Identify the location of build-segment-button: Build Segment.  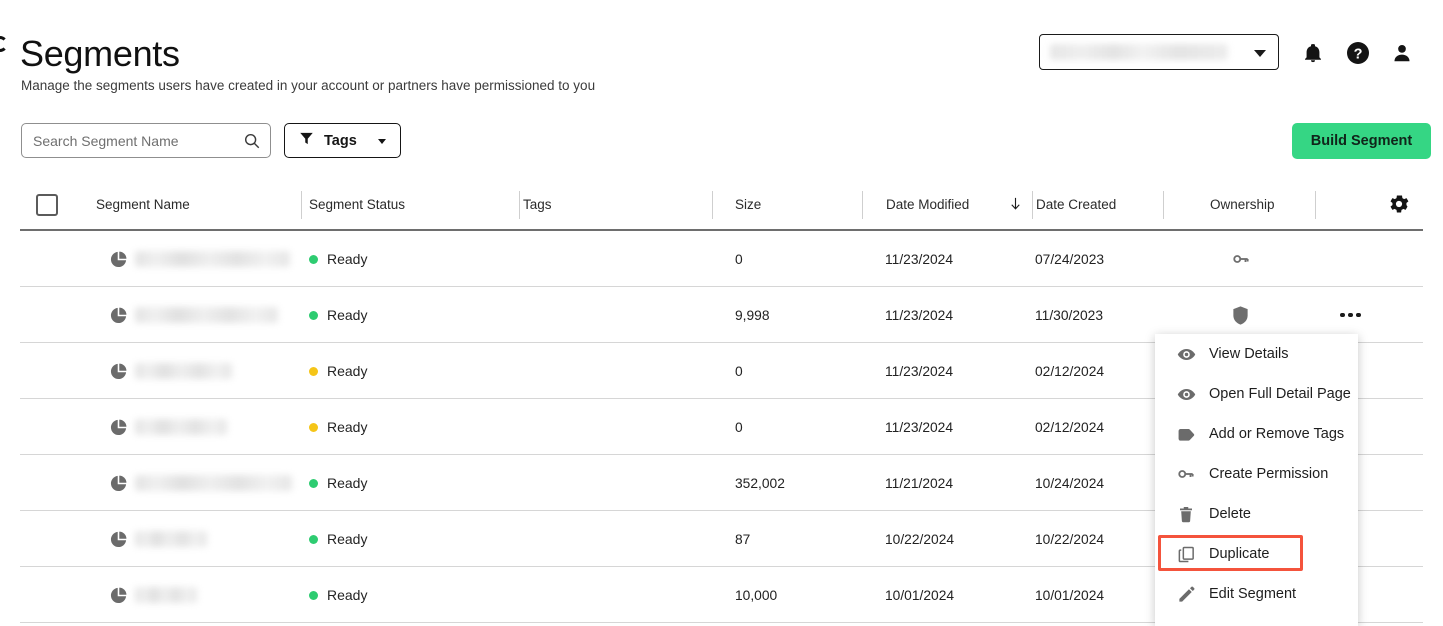
(1361, 141).